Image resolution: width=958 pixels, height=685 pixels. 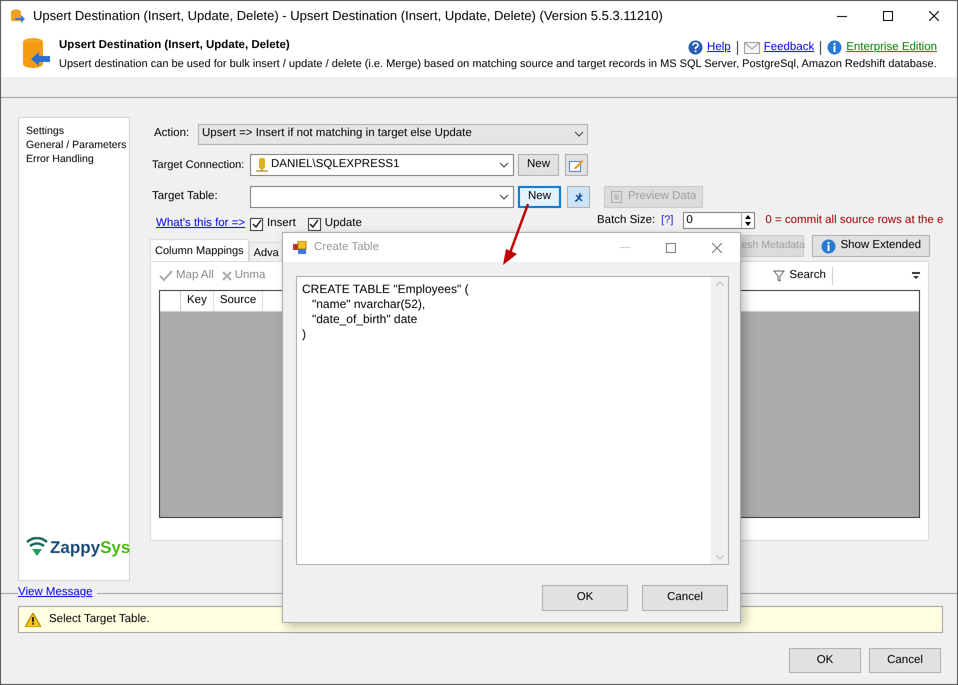 What do you see at coordinates (934, 16) in the screenshot?
I see `close-icon` at bounding box center [934, 16].